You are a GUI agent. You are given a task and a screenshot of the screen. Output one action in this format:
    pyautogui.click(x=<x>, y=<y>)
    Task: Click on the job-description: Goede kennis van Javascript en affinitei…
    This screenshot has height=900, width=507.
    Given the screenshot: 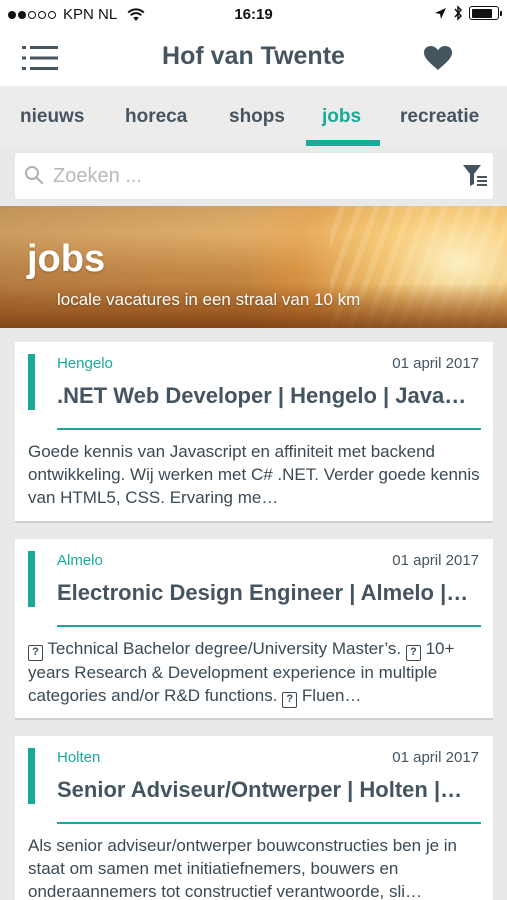 What is the action you would take?
    pyautogui.click(x=254, y=474)
    